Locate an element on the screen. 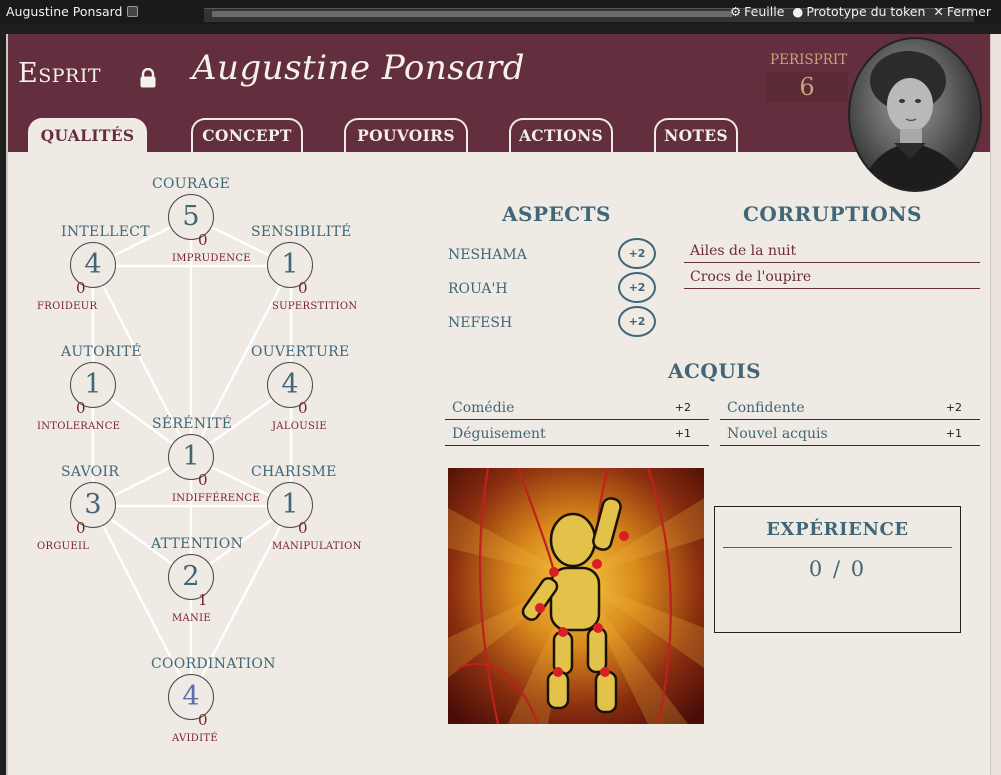  acquis-name: Déguisement is located at coordinates (499, 434).